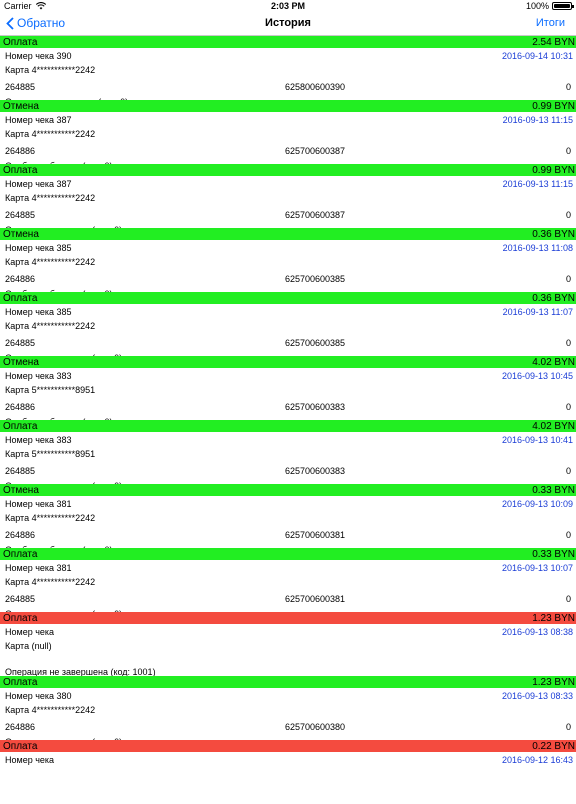 This screenshot has width=576, height=804. Describe the element at coordinates (38, 376) in the screenshot. I see `check-number: Номер чека 383` at that location.